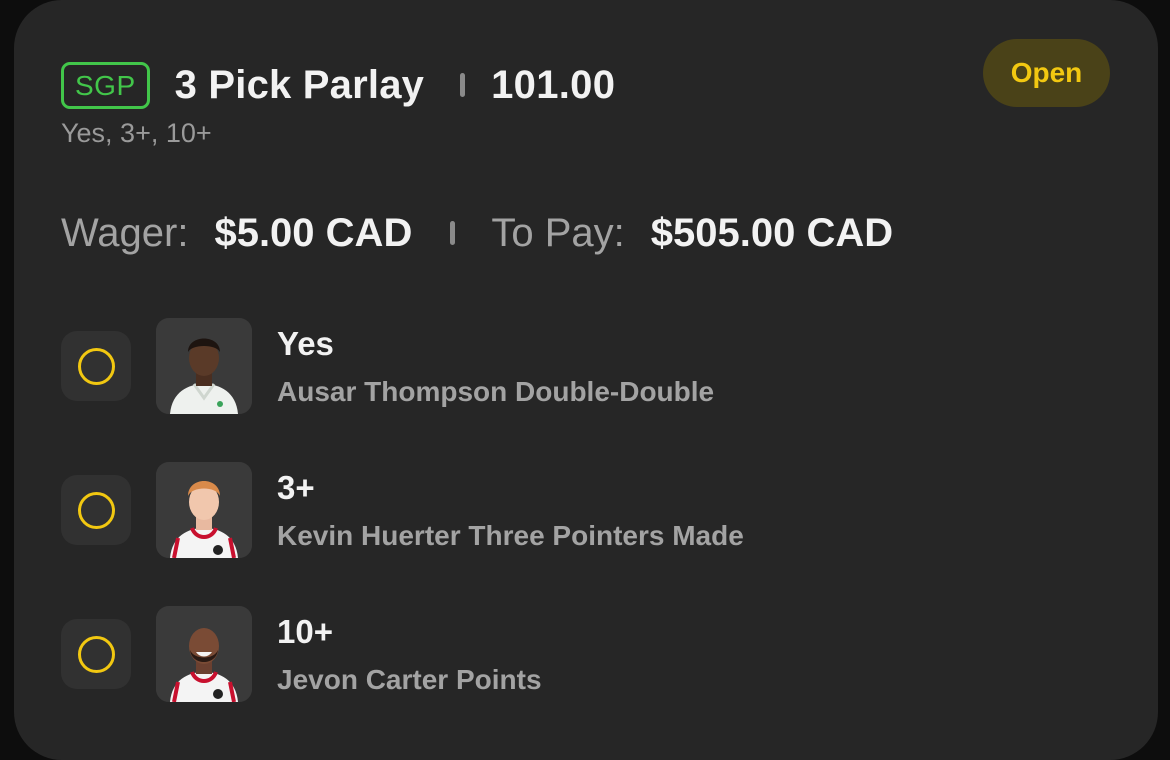 Image resolution: width=1170 pixels, height=760 pixels. I want to click on leg-text: 3+ Kevin Huerter Three Pointers Made, so click(510, 510).